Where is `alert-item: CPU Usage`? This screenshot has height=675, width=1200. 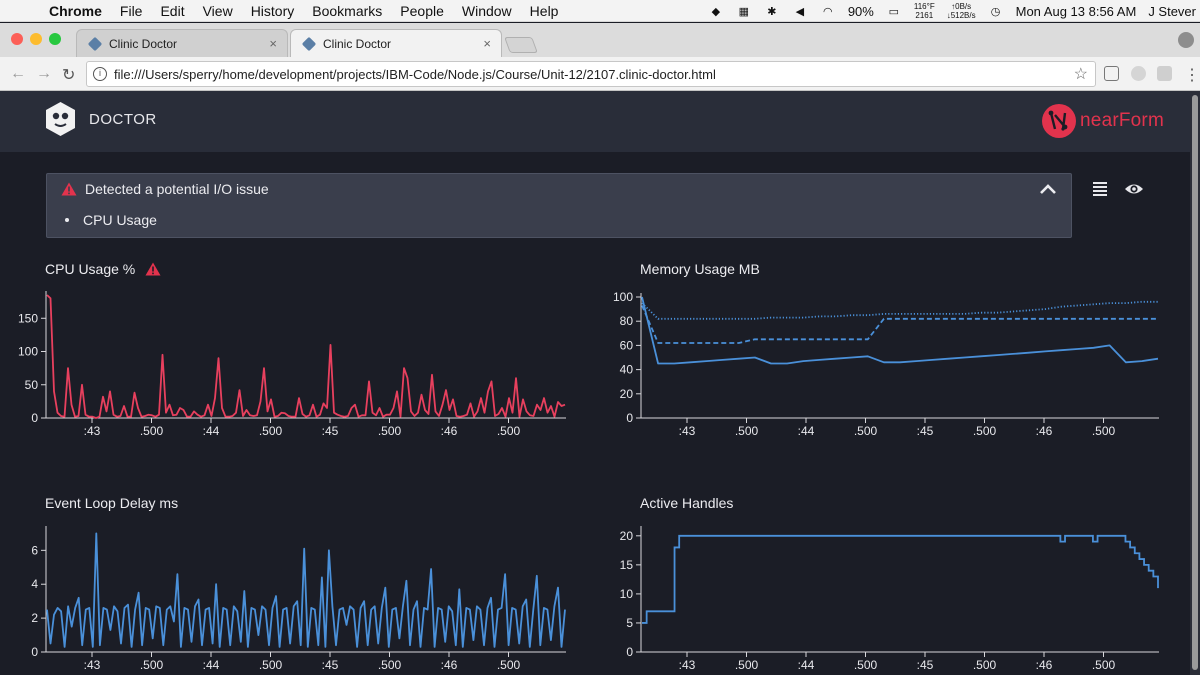
alert-item: CPU Usage is located at coordinates (109, 220).